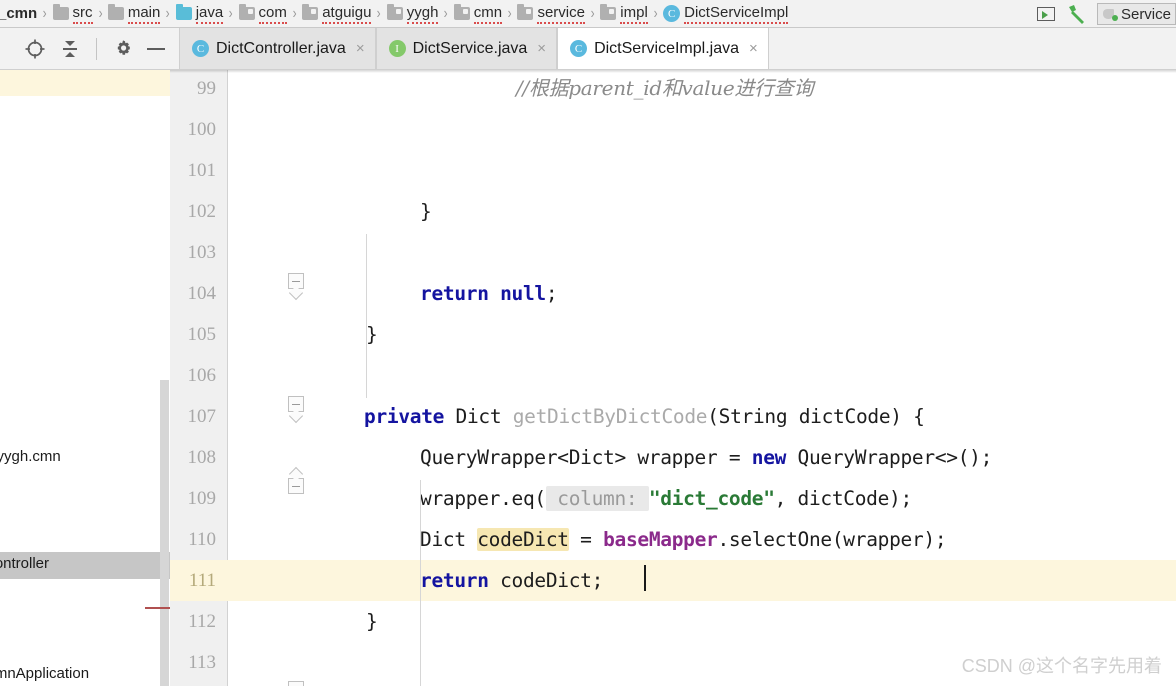  What do you see at coordinates (1045, 14) in the screenshot?
I see `run-window-icon` at bounding box center [1045, 14].